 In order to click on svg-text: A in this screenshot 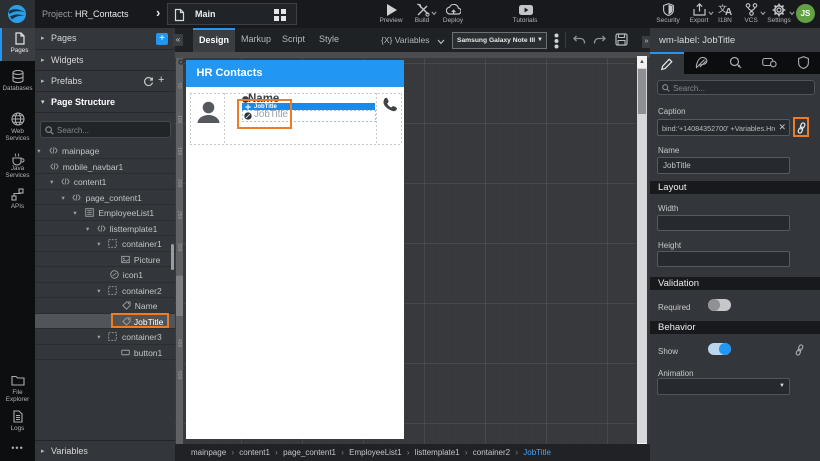, I will do `click(728, 11)`.